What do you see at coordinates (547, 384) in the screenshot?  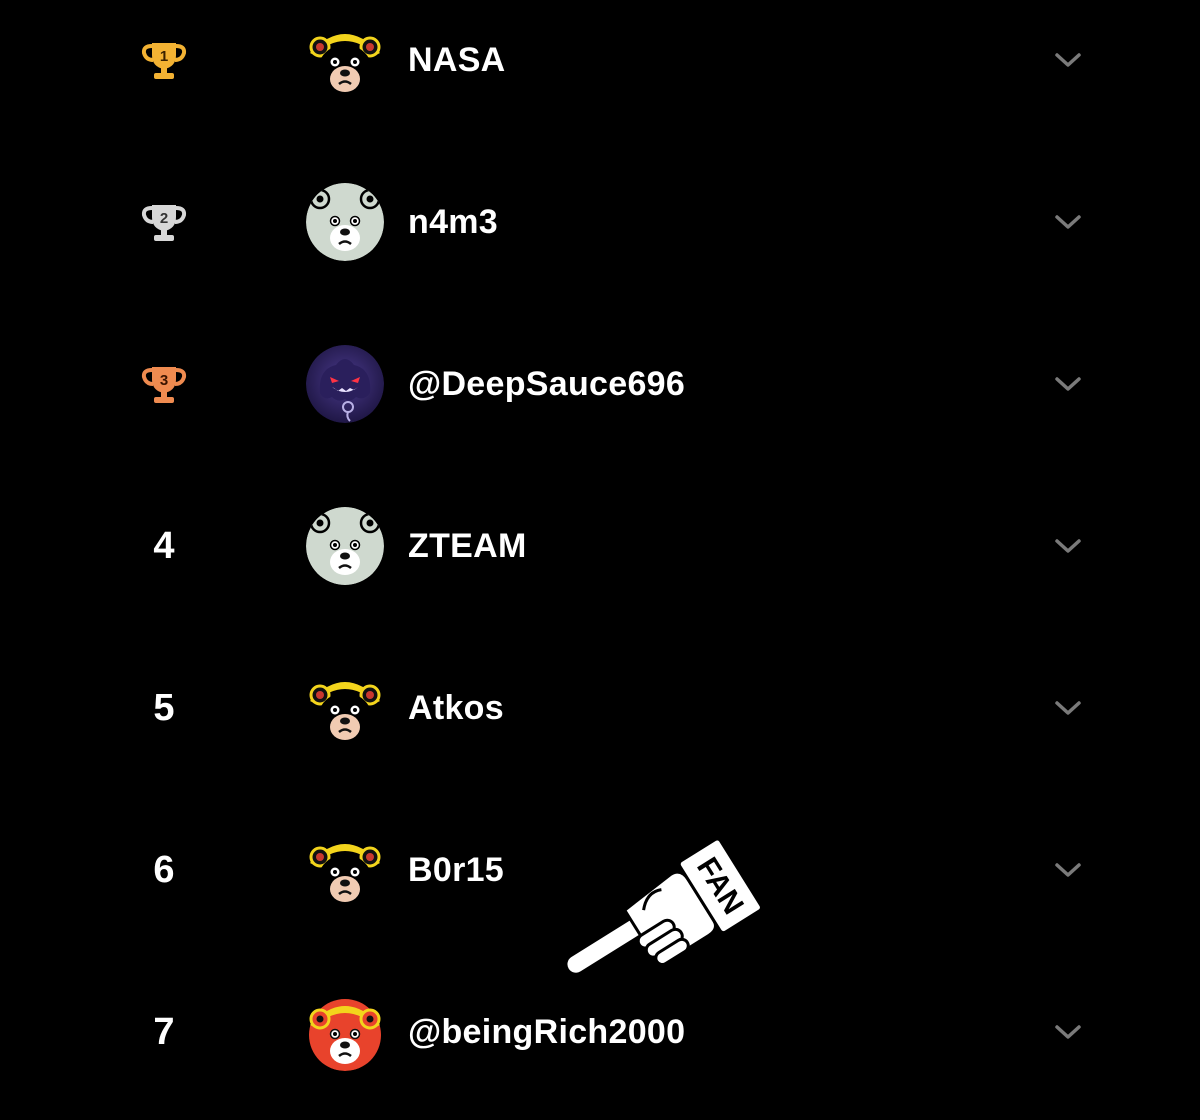 I see `username: @DeepSauce696` at bounding box center [547, 384].